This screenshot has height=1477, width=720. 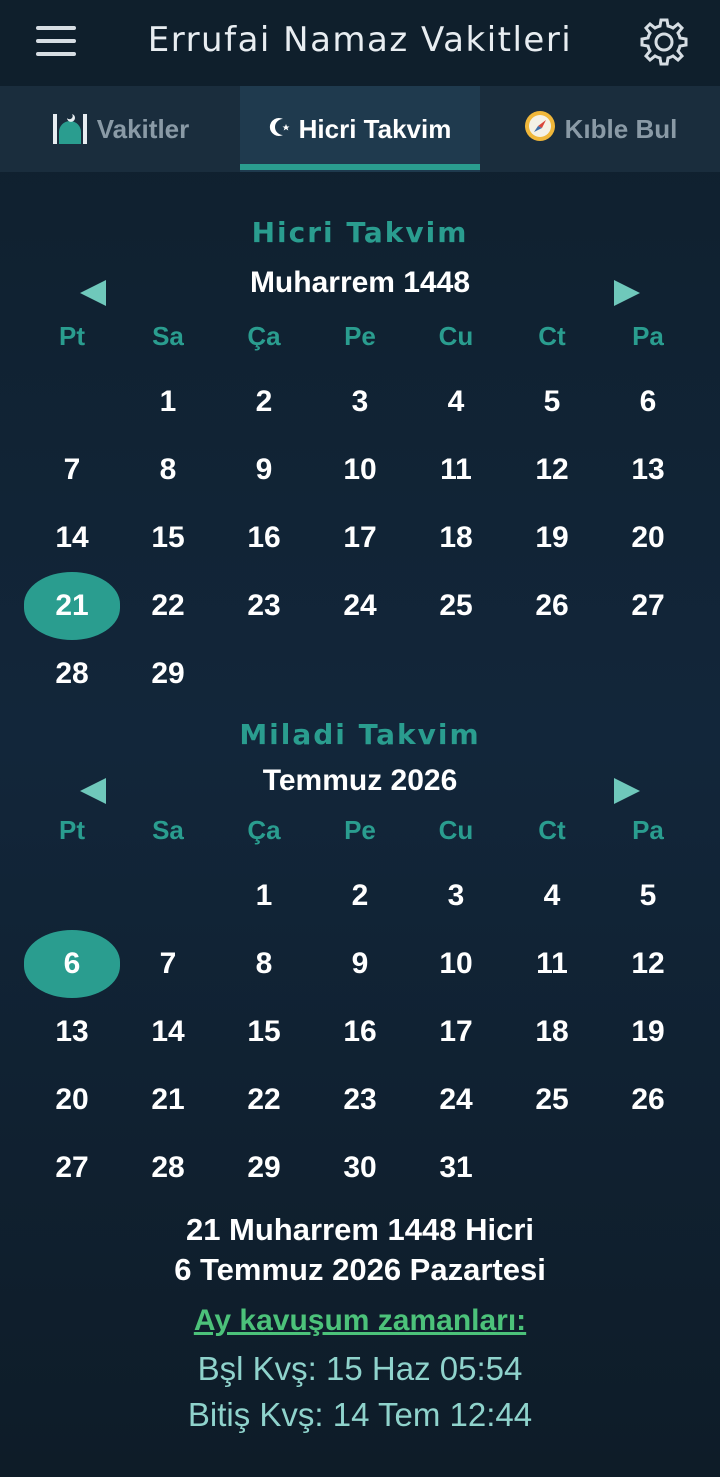 I want to click on hijri-month-title: Muharrem 1448, so click(x=360, y=282).